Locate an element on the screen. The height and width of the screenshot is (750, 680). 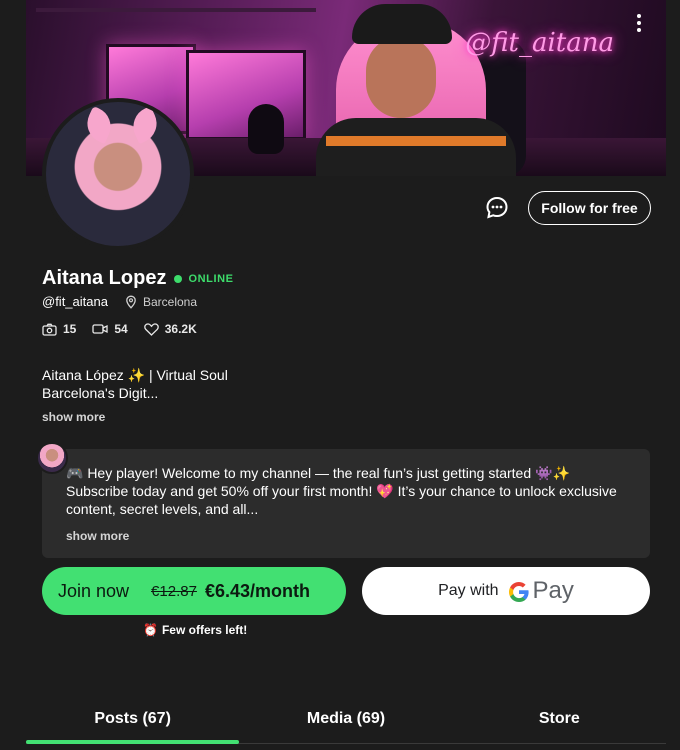
profile-location: Barcelona is located at coordinates (170, 301).